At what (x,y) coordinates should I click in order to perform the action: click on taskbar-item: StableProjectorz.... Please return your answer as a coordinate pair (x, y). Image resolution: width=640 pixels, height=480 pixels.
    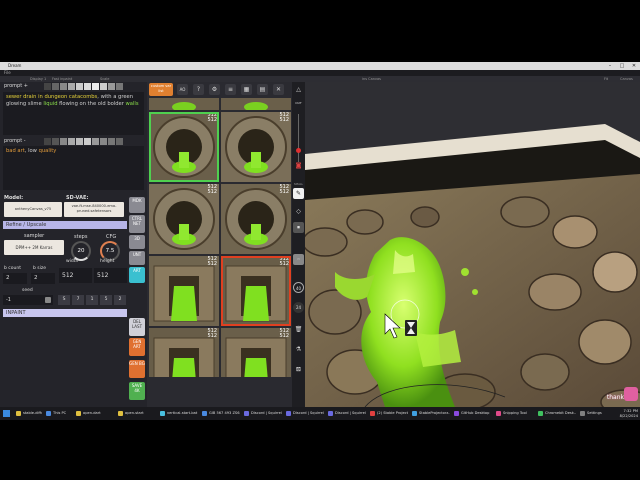
    Looking at the image, I should click on (430, 413).